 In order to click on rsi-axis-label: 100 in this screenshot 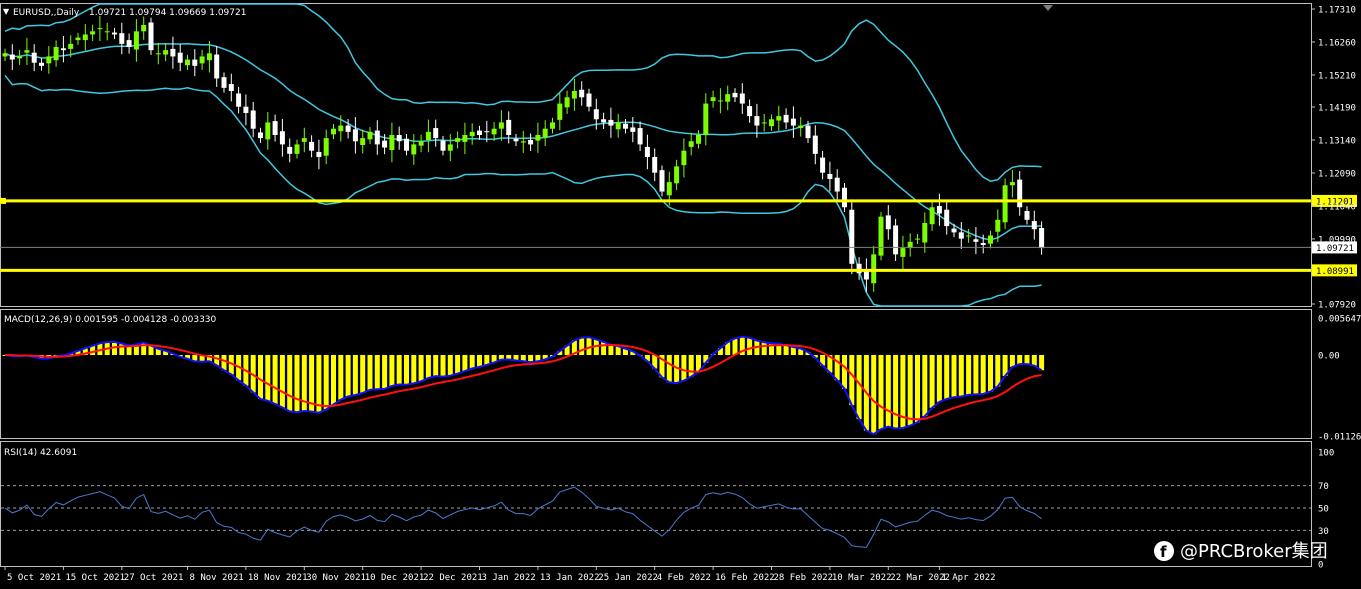, I will do `click(1326, 454)`.